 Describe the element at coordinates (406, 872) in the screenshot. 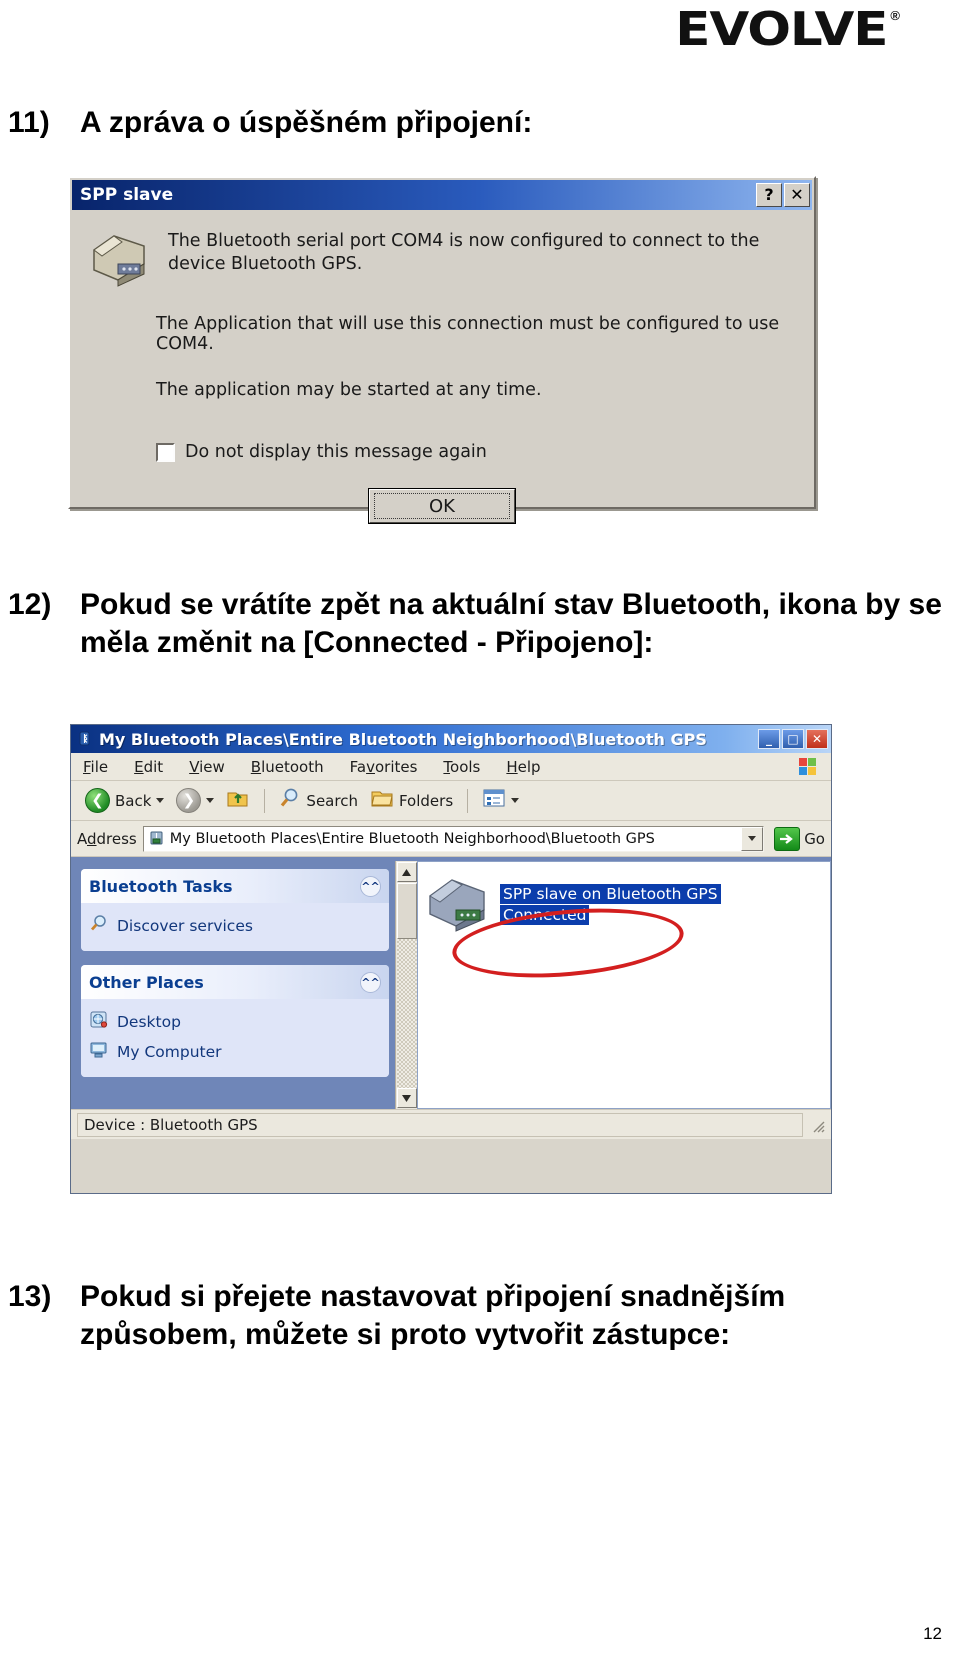

I see `scroll-up-button` at that location.